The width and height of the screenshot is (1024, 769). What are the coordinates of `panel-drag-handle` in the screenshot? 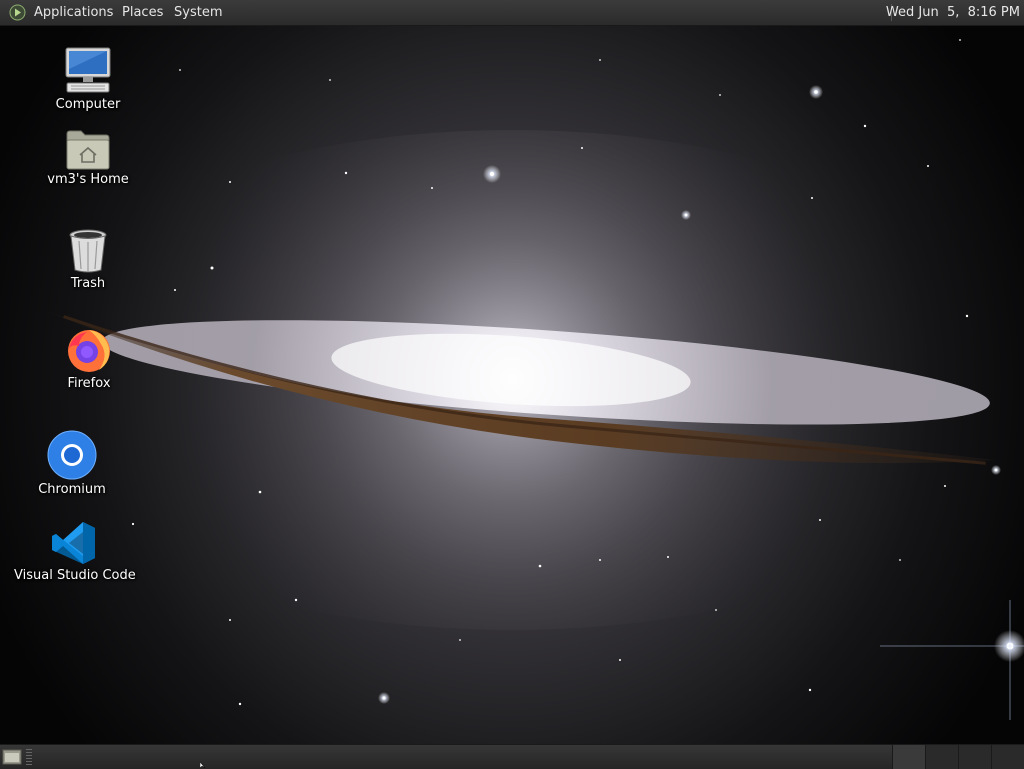 It's located at (29, 757).